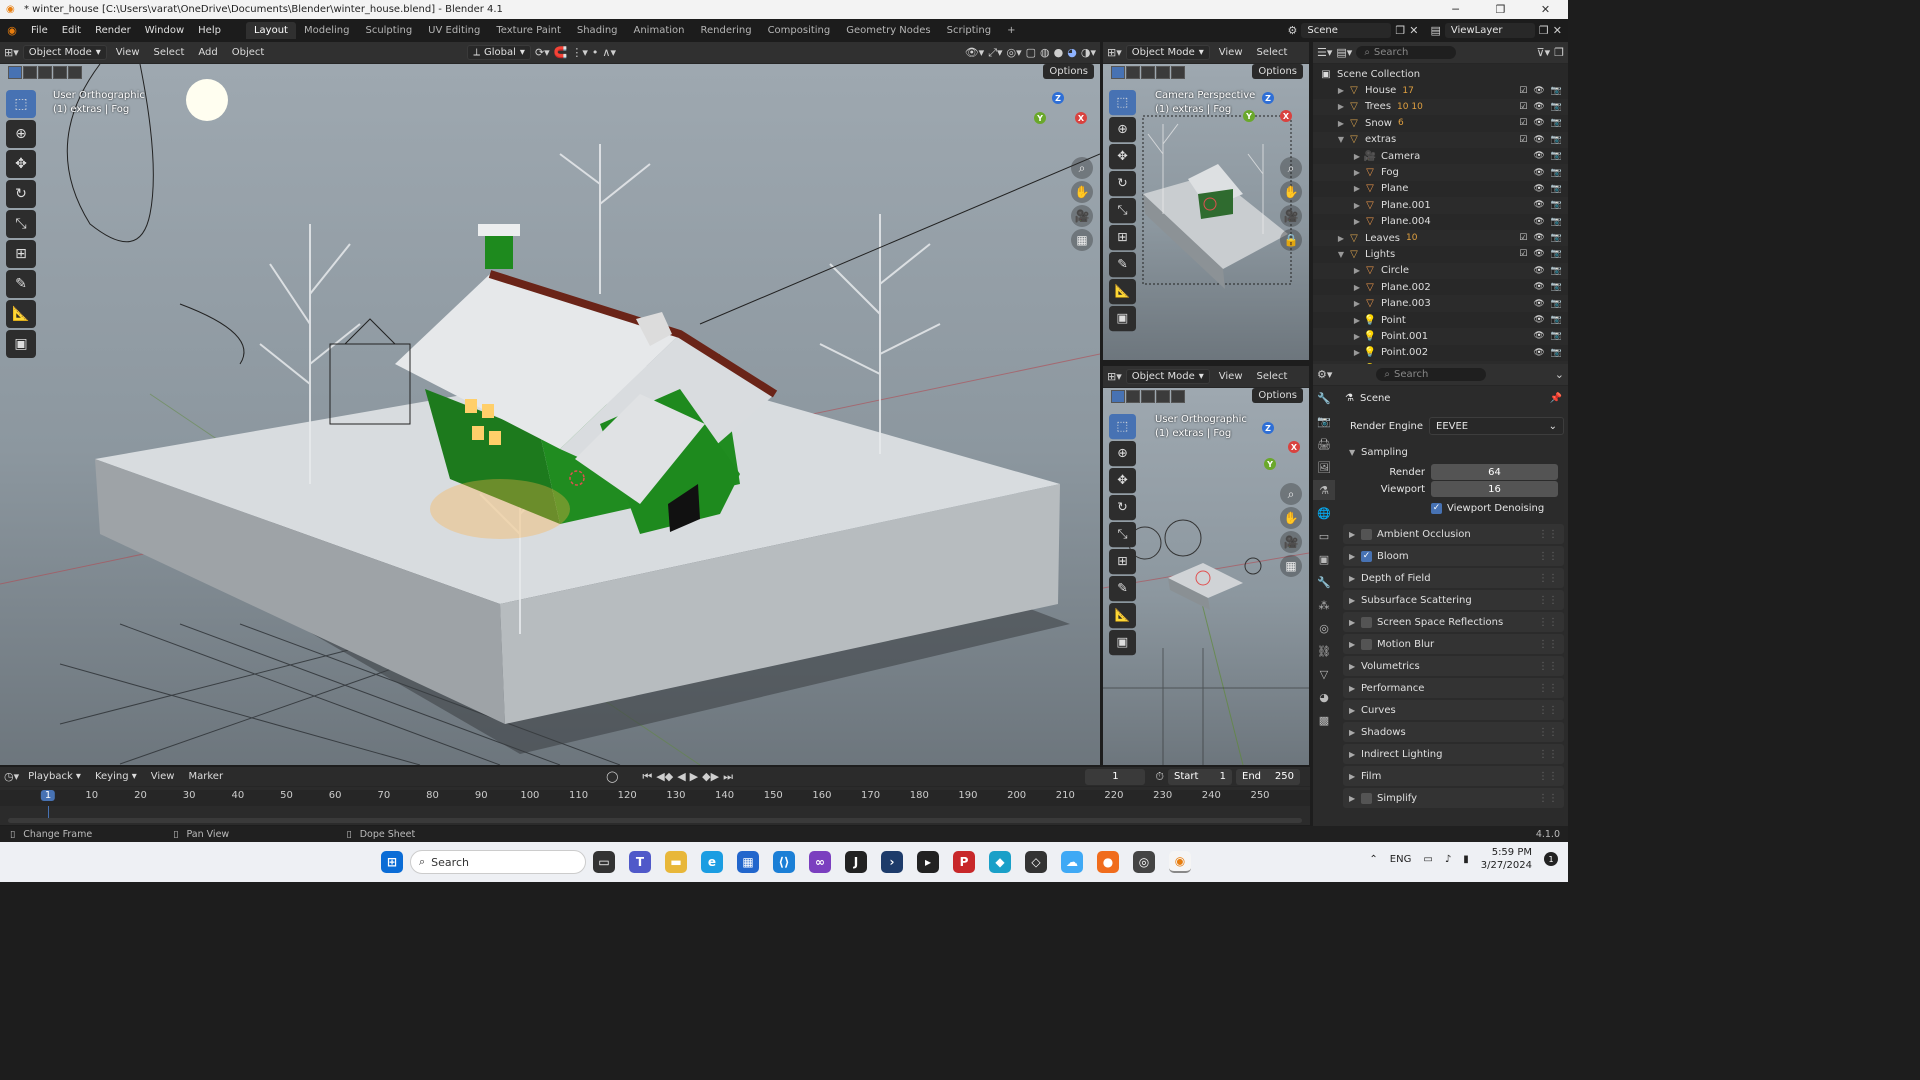  I want to click on measure-tool-icon: 📐, so click(21, 314).